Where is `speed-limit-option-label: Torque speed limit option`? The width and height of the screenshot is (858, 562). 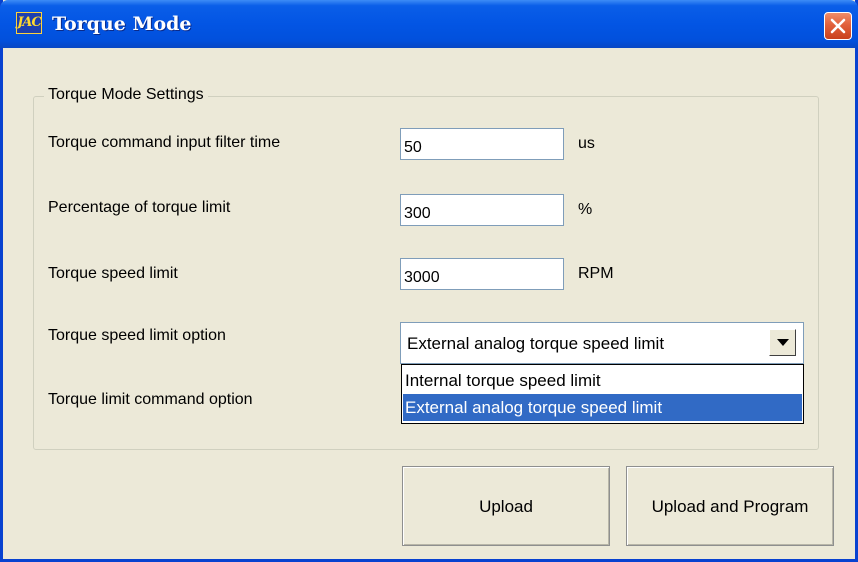
speed-limit-option-label: Torque speed limit option is located at coordinates (137, 335).